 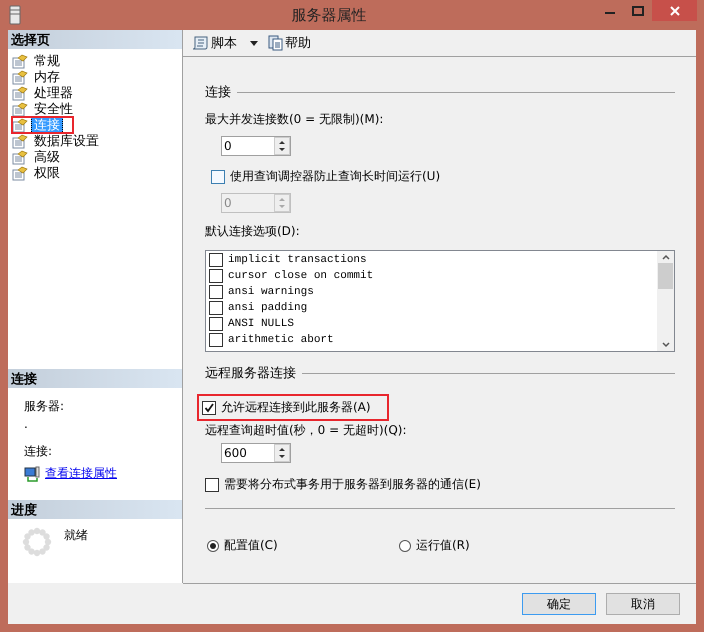 I want to click on server-label: 服务器:, so click(x=45, y=406).